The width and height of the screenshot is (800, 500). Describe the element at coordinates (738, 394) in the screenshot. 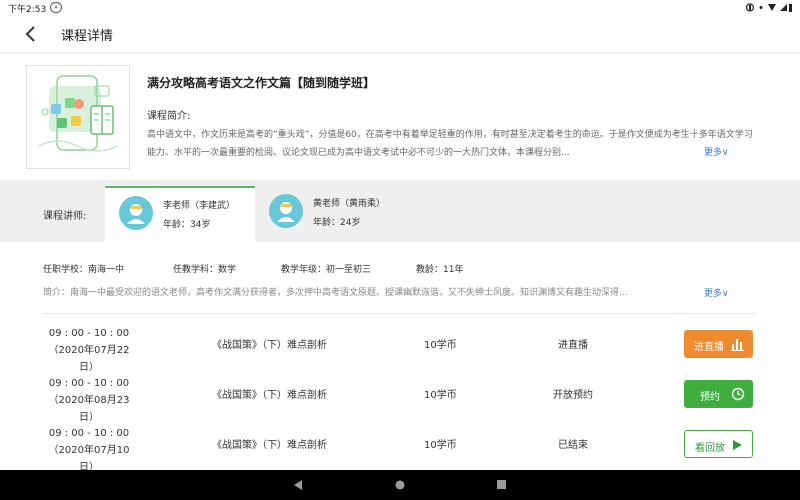

I see `clock-icon` at that location.